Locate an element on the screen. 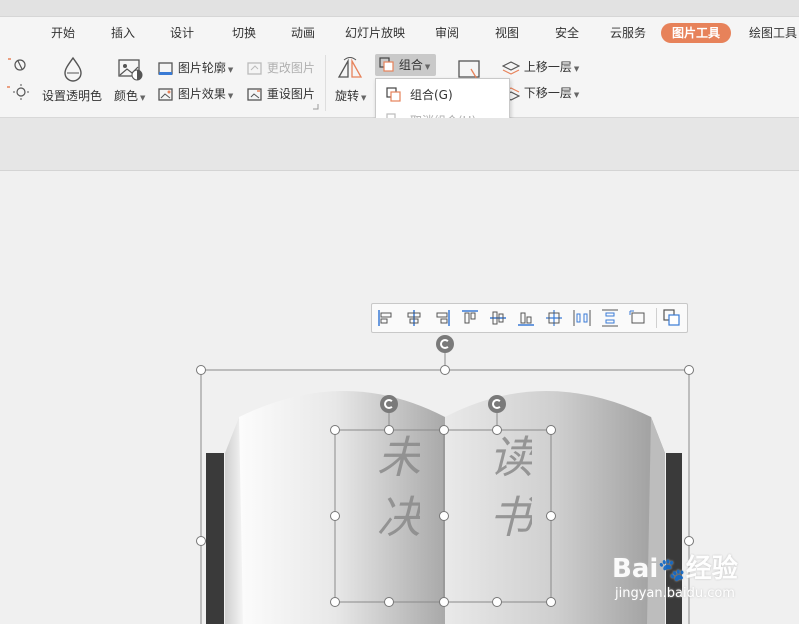 Image resolution: width=799 pixels, height=624 pixels. group-button: 组合 ▼ is located at coordinates (405, 65).